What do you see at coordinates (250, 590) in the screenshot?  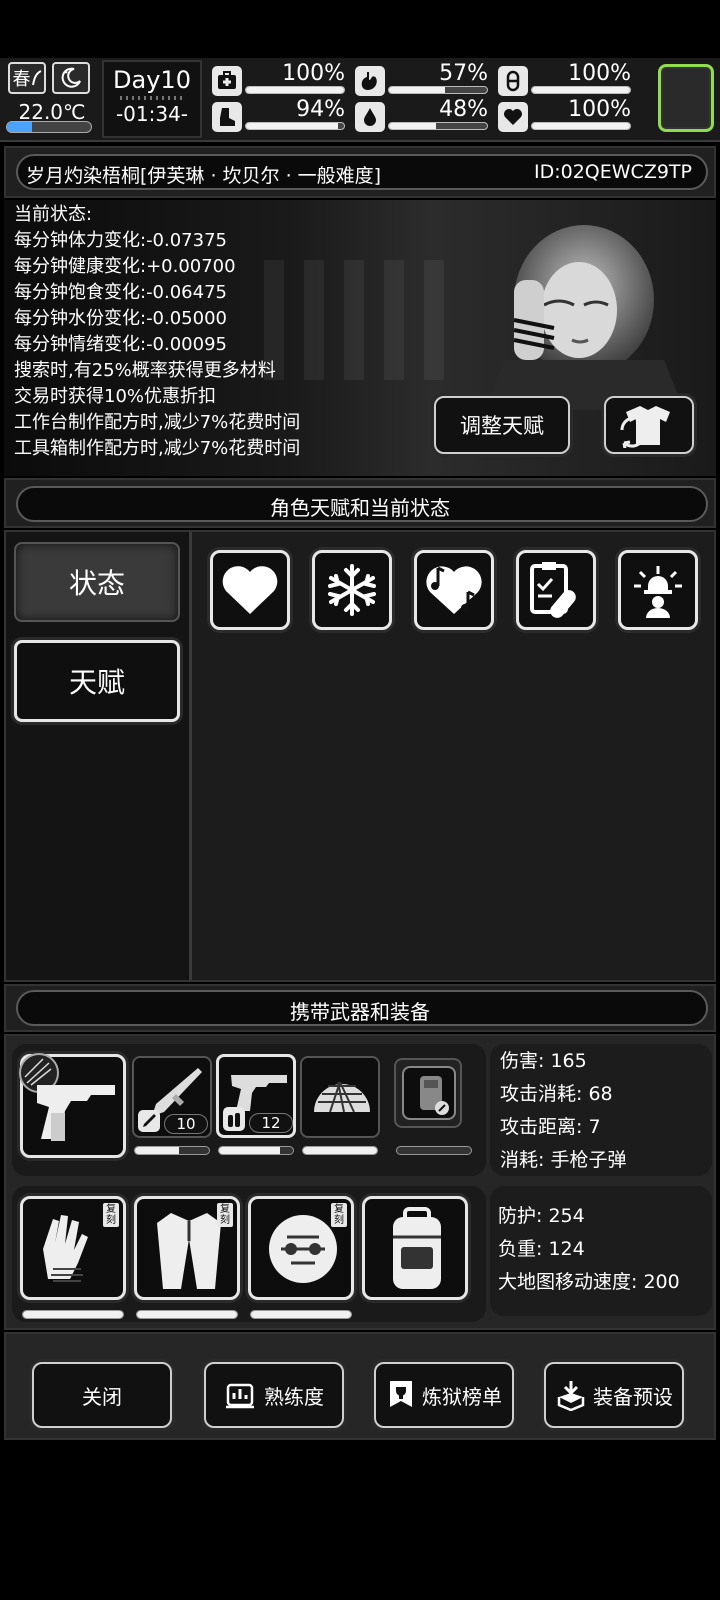 I see `heart-talent-icon` at bounding box center [250, 590].